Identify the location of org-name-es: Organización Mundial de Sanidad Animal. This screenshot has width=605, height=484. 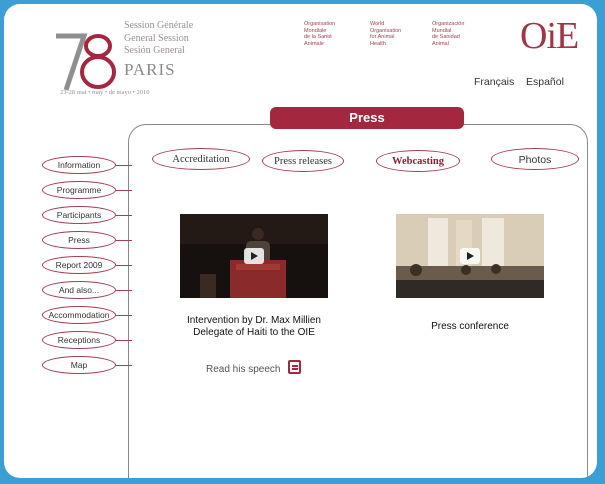
(448, 34).